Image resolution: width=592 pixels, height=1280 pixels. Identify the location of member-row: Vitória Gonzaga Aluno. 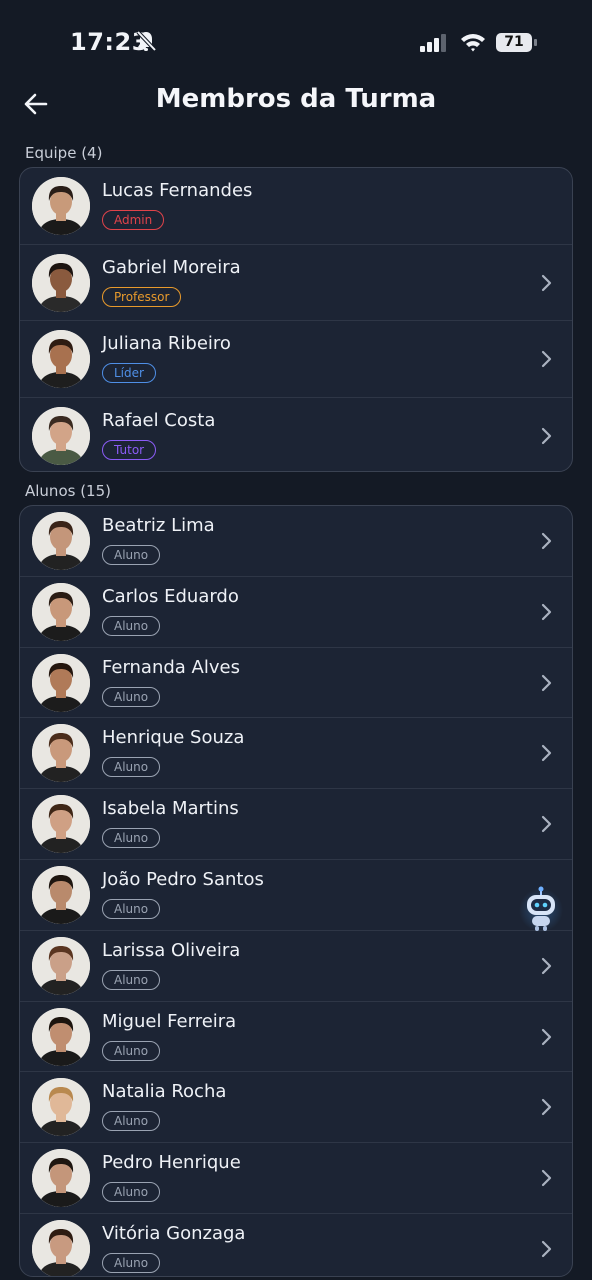
(296, 1245).